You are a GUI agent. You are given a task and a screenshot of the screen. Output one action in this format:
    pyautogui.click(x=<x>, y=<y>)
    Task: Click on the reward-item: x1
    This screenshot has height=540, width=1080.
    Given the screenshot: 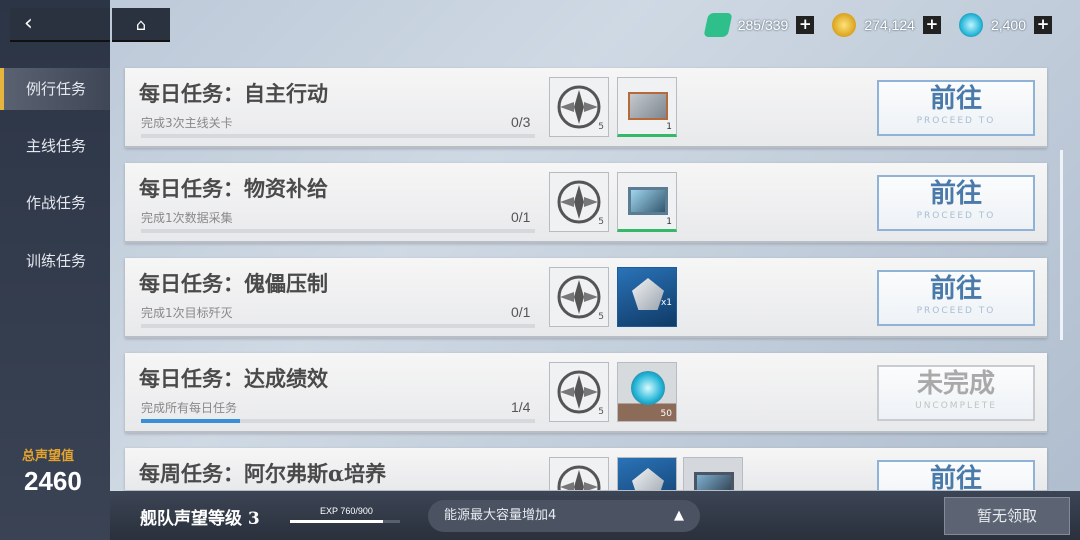 What is the action you would take?
    pyautogui.click(x=647, y=297)
    